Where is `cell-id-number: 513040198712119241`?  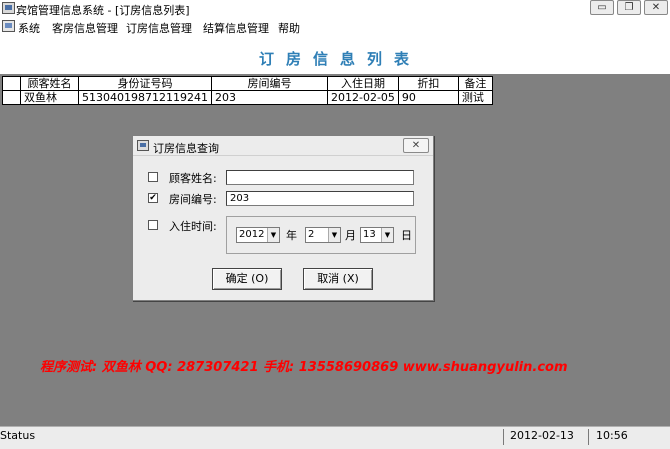
cell-id-number: 513040198712119241 is located at coordinates (145, 97).